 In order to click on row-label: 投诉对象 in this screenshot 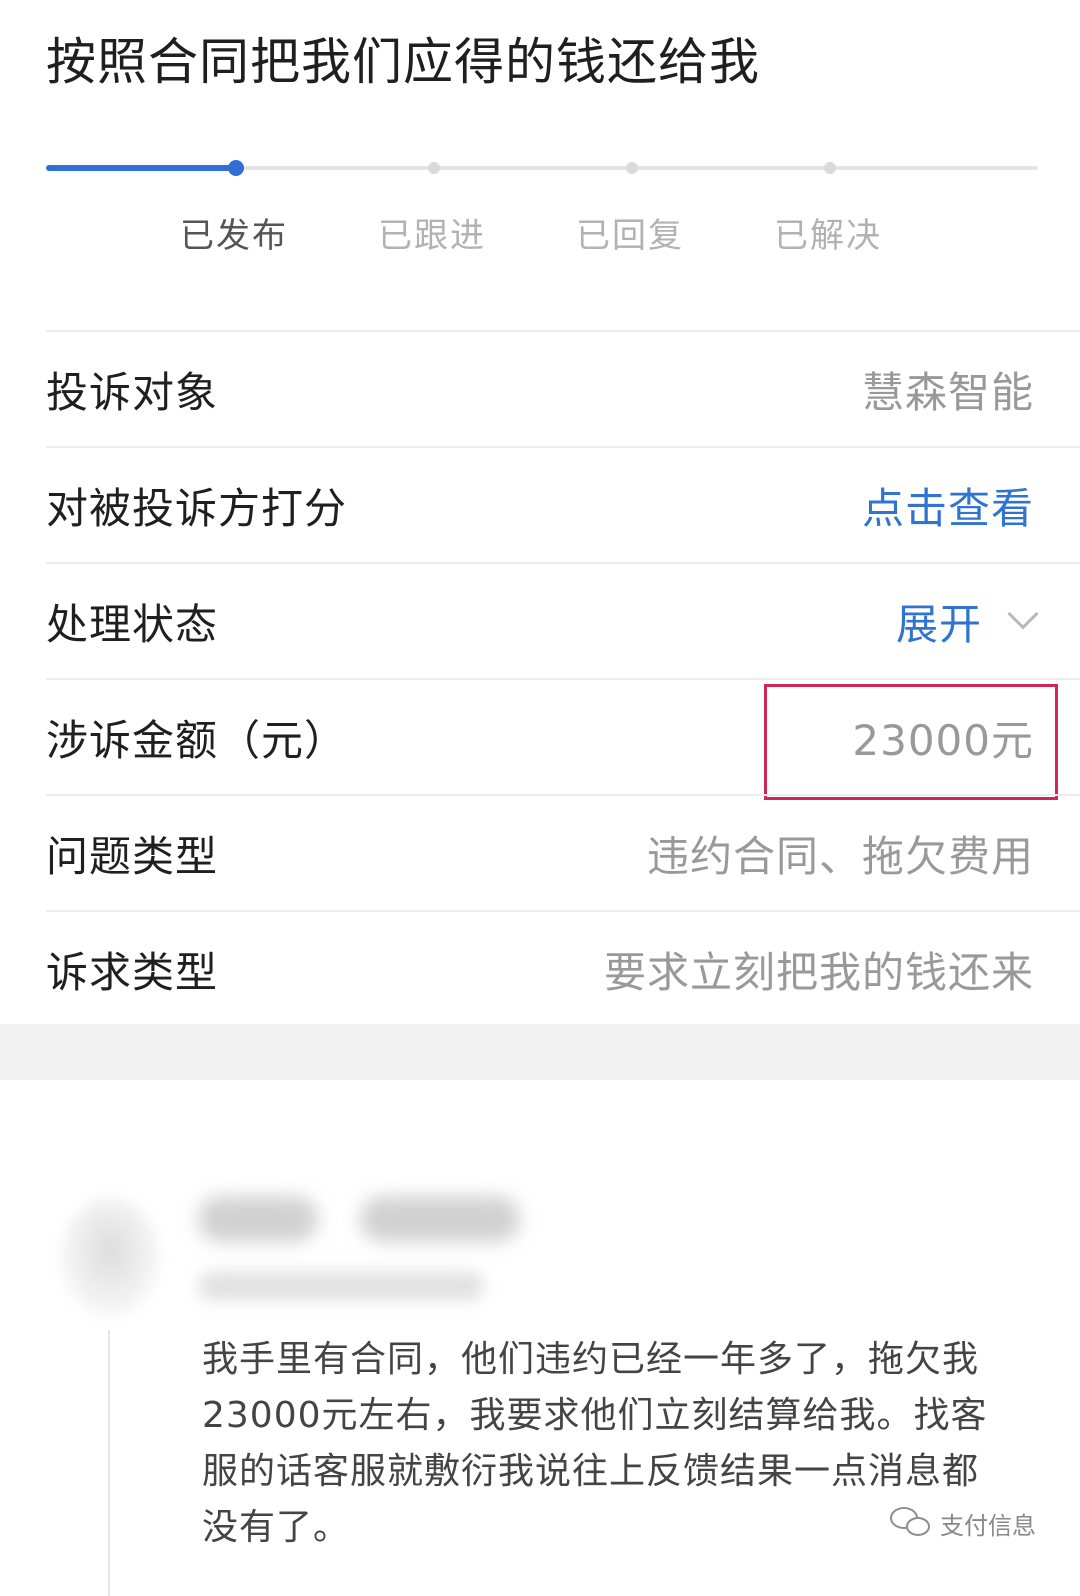, I will do `click(132, 392)`.